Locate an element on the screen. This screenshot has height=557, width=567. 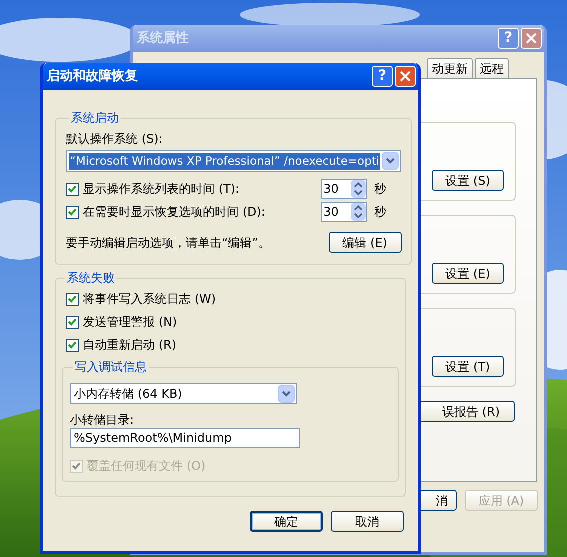
checkbox-label: 覆盖任何现有文件 (O) is located at coordinates (146, 466).